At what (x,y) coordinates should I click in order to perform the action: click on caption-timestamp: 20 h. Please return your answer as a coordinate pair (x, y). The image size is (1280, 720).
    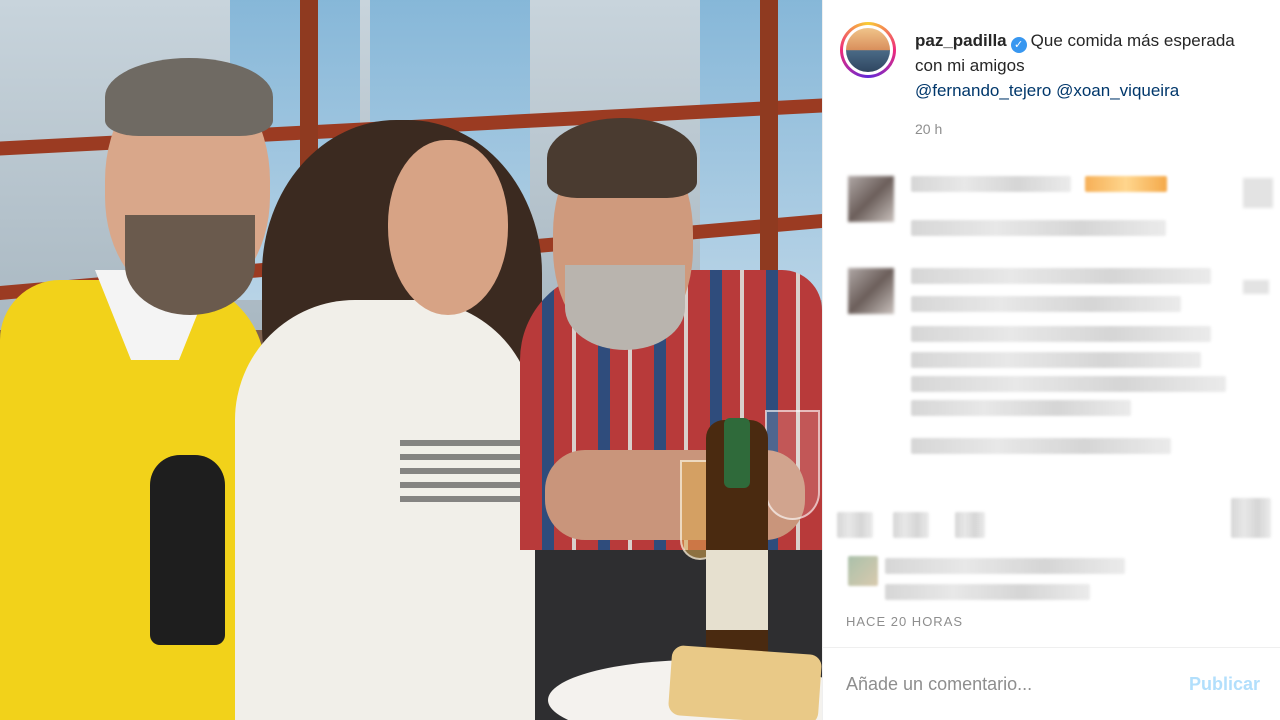
    Looking at the image, I should click on (929, 129).